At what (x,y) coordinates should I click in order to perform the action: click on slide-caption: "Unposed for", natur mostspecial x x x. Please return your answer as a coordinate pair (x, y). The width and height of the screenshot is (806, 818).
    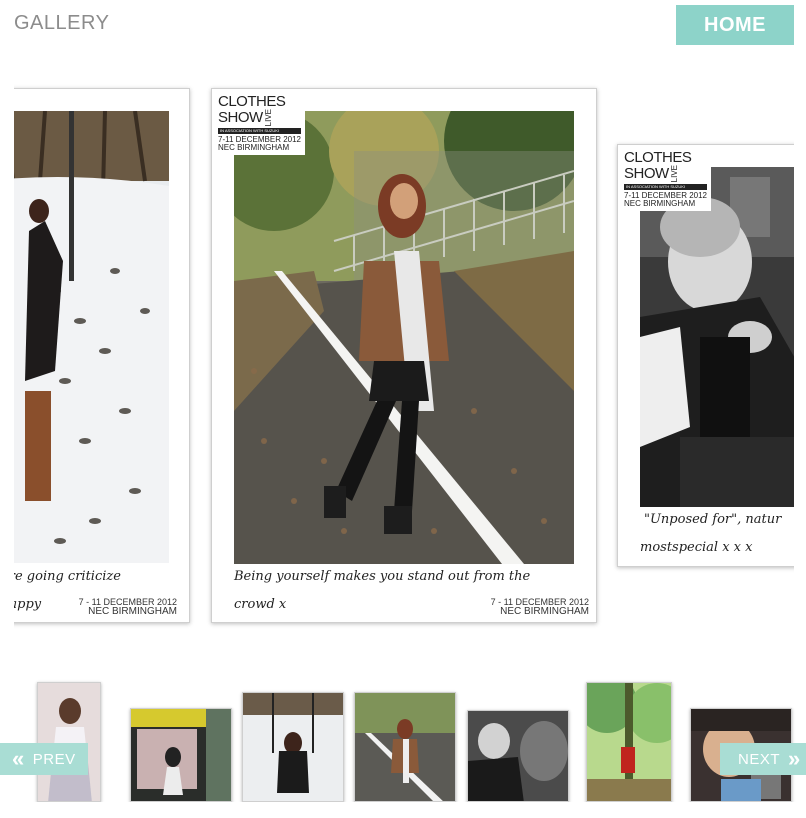
    Looking at the image, I should click on (717, 534).